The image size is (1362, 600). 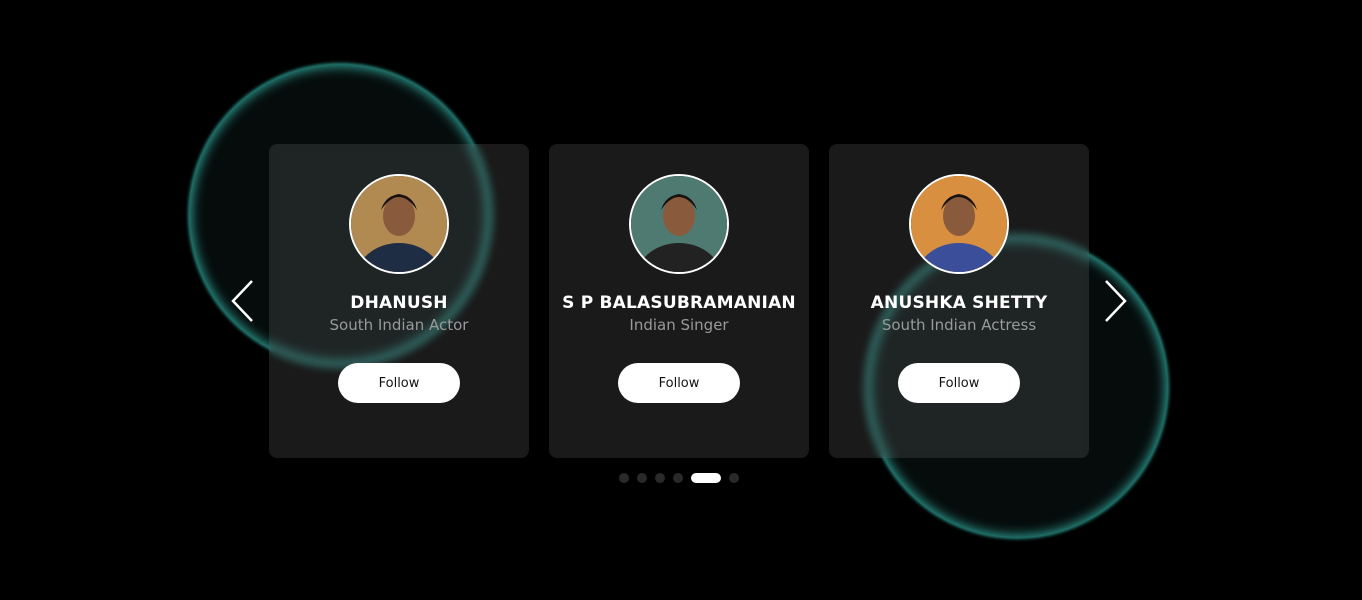 I want to click on profile-role: Indian Singer, so click(x=679, y=325).